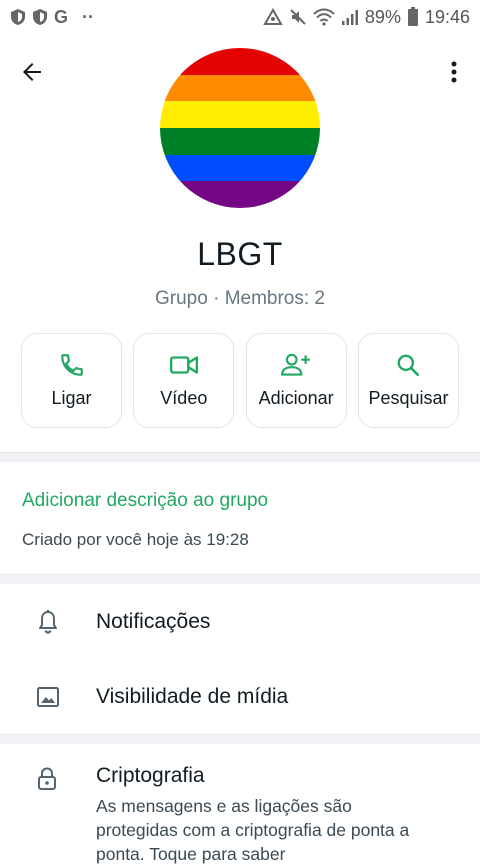 This screenshot has width=480, height=866. I want to click on more-options-button, so click(454, 72).